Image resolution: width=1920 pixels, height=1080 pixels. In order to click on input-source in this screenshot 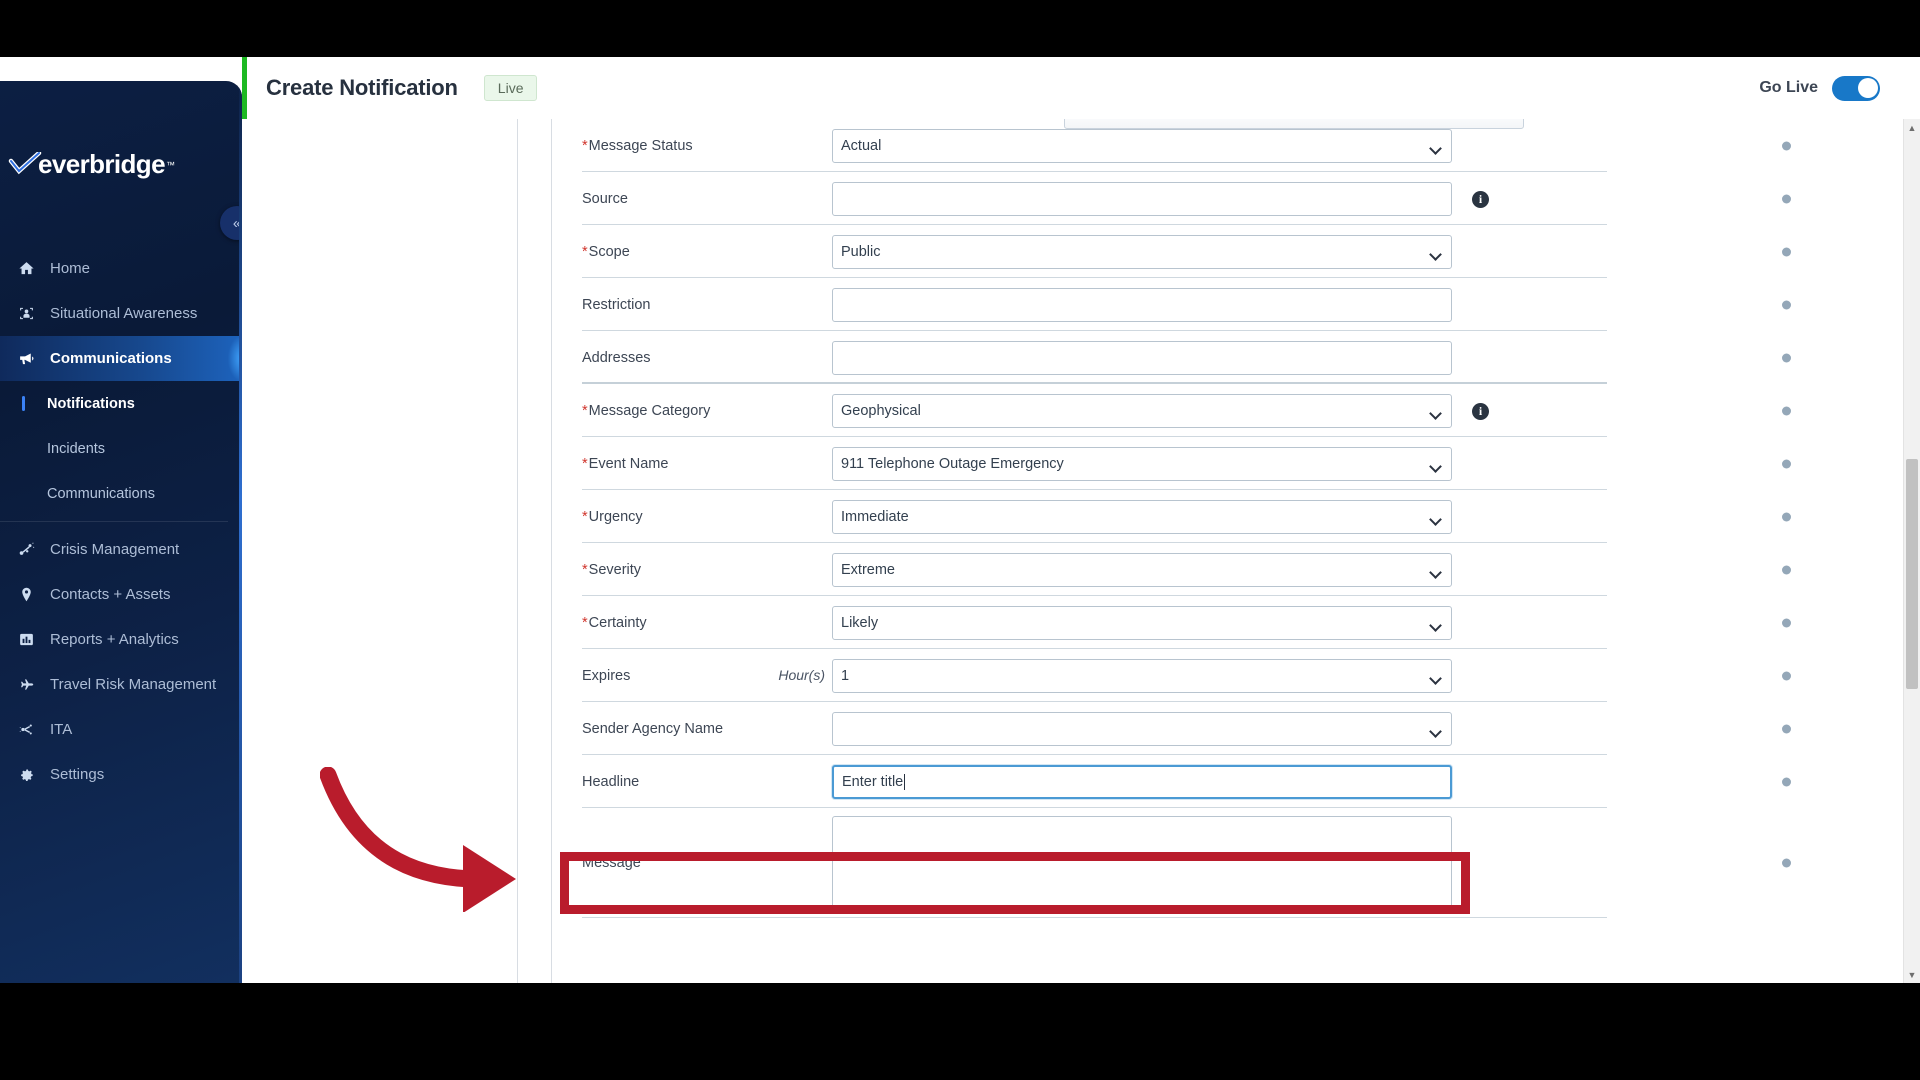, I will do `click(1142, 198)`.